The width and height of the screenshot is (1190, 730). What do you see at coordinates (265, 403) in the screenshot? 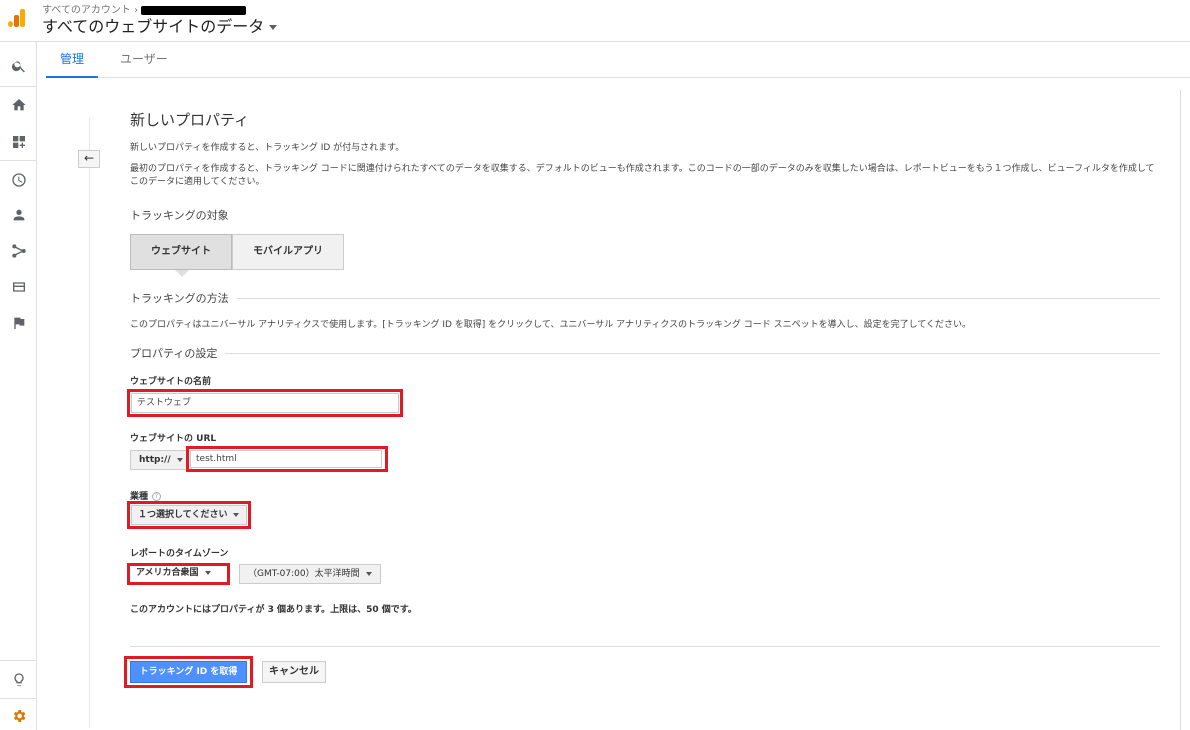
I see `site-name-input: テストウェブ` at bounding box center [265, 403].